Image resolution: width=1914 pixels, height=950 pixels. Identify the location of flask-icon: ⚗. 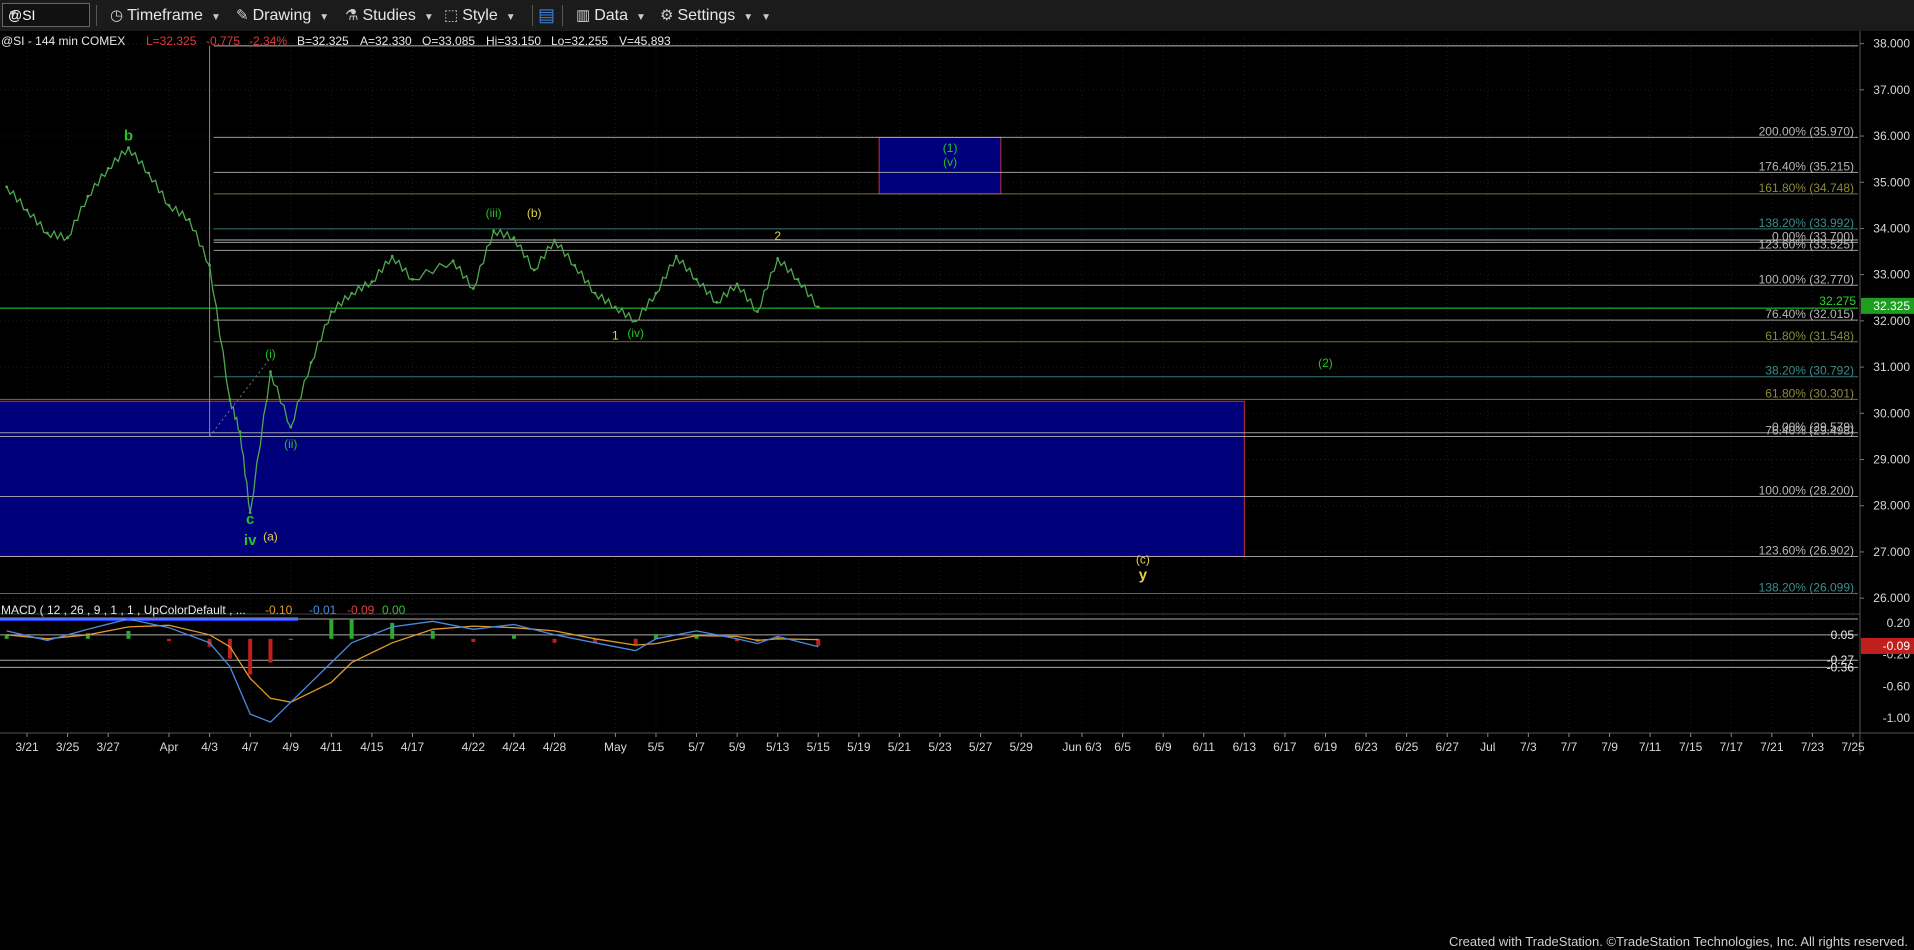
(352, 15).